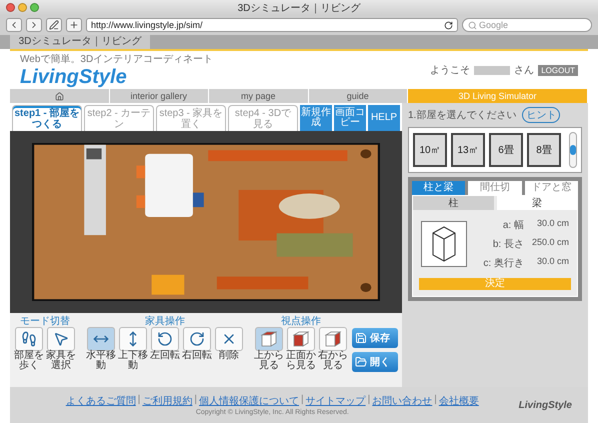 This screenshot has height=423, width=598. What do you see at coordinates (513, 225) in the screenshot?
I see `dimension-label: a: 幅` at bounding box center [513, 225].